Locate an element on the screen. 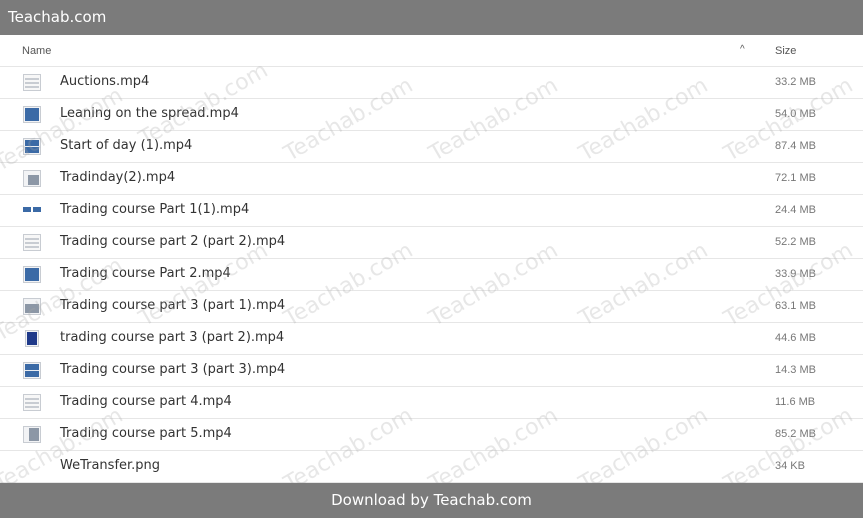 This screenshot has width=863, height=518. file-size: 33.9 MB is located at coordinates (795, 274).